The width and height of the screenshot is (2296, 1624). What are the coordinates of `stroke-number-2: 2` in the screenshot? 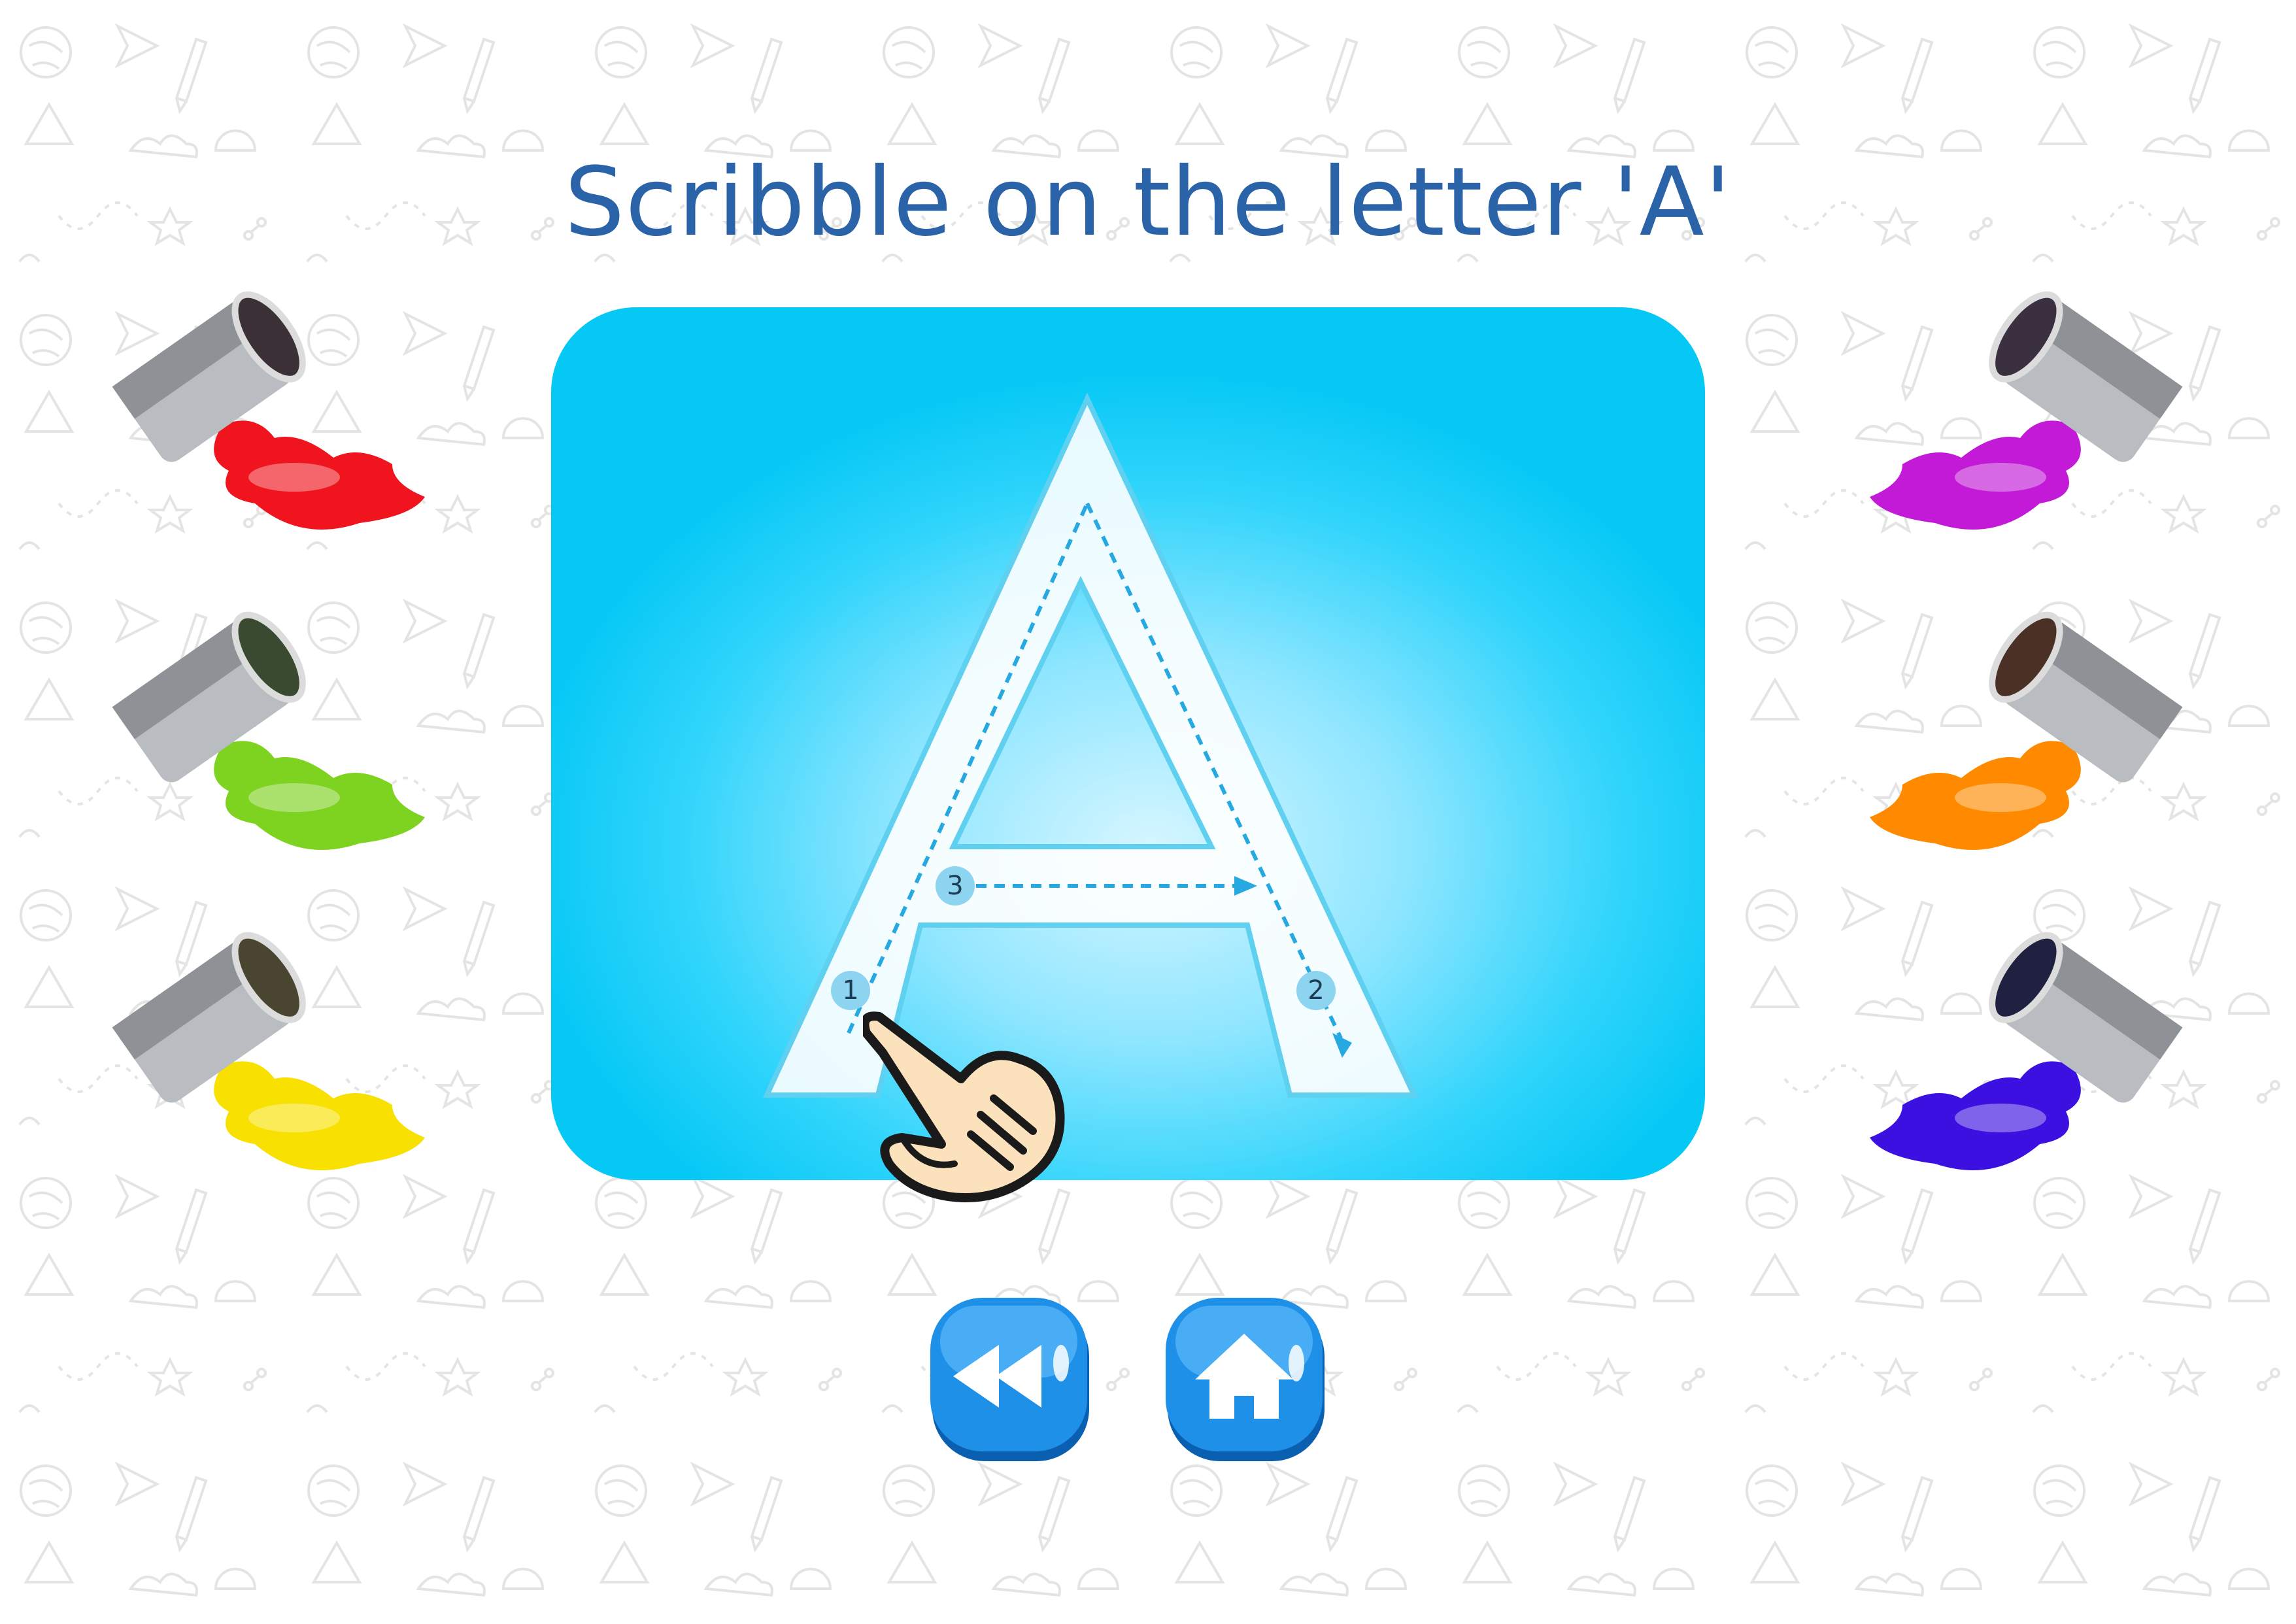 It's located at (1316, 991).